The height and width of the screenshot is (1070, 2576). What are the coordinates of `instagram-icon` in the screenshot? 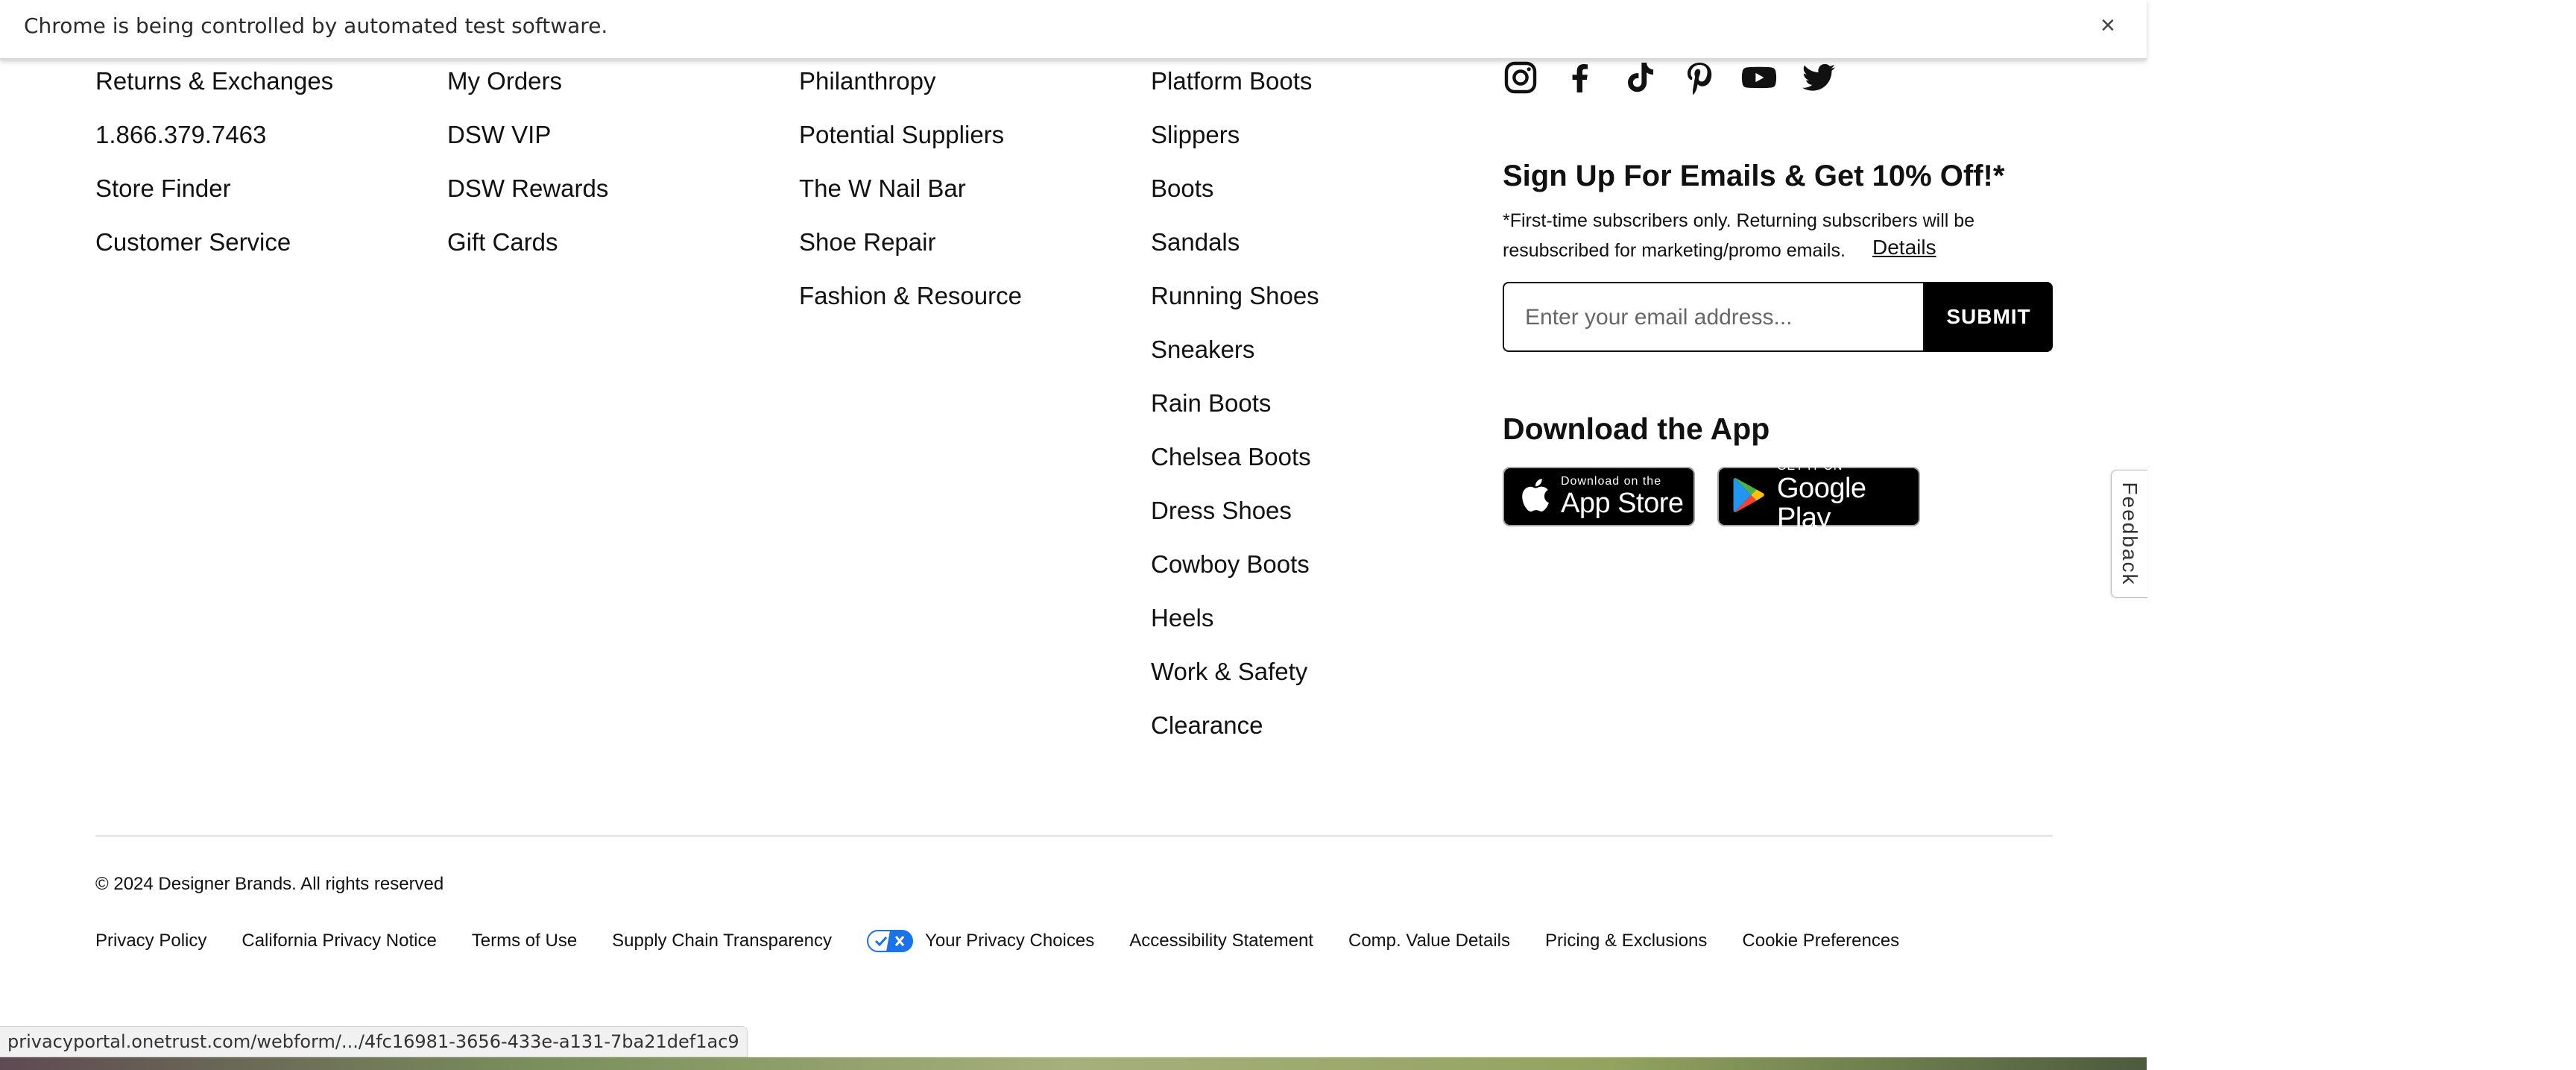 It's located at (1520, 77).